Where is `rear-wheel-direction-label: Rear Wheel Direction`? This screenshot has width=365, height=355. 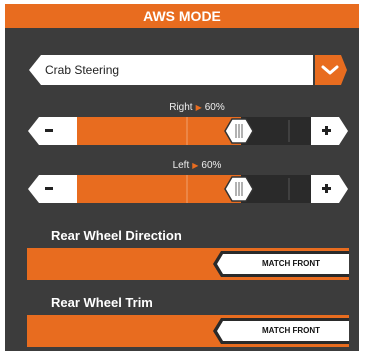 rear-wheel-direction-label: Rear Wheel Direction is located at coordinates (116, 235).